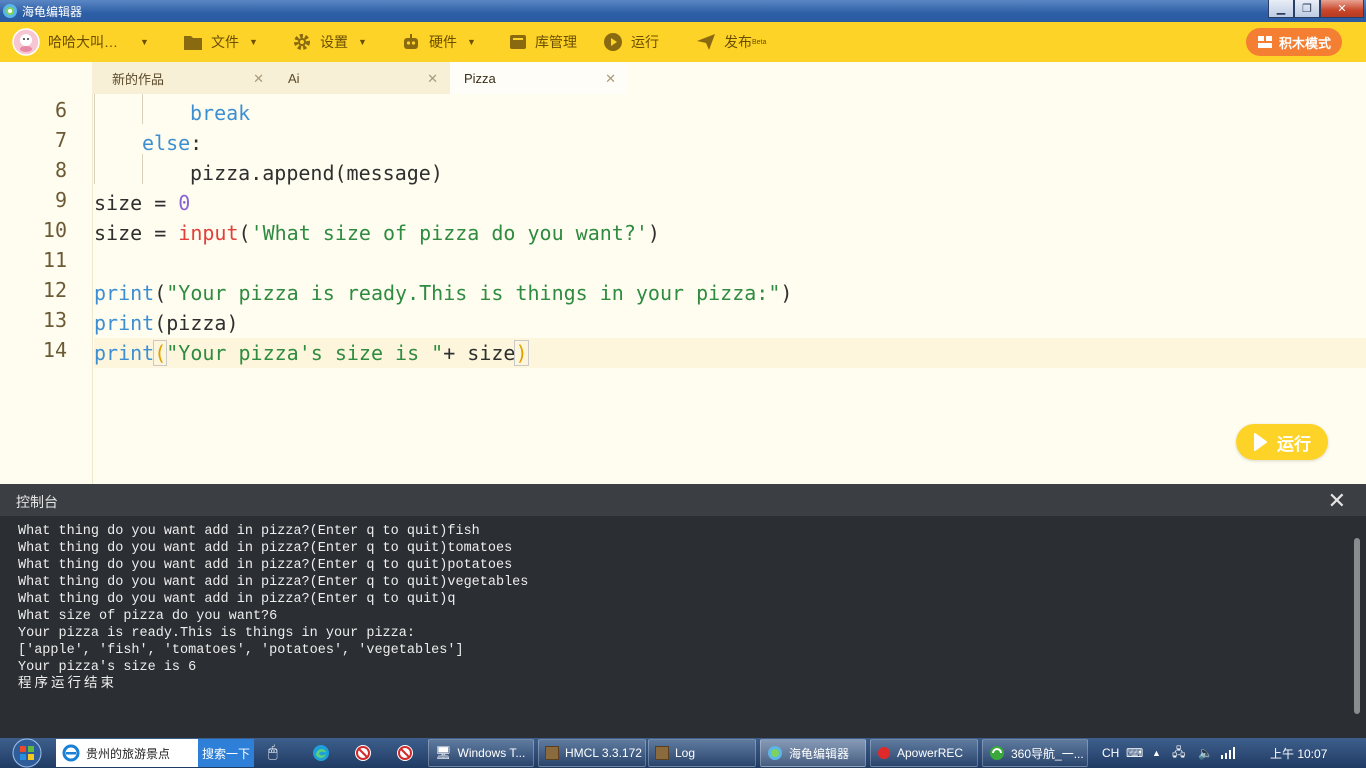  Describe the element at coordinates (730, 143) in the screenshot. I see `code-line: else:` at that location.